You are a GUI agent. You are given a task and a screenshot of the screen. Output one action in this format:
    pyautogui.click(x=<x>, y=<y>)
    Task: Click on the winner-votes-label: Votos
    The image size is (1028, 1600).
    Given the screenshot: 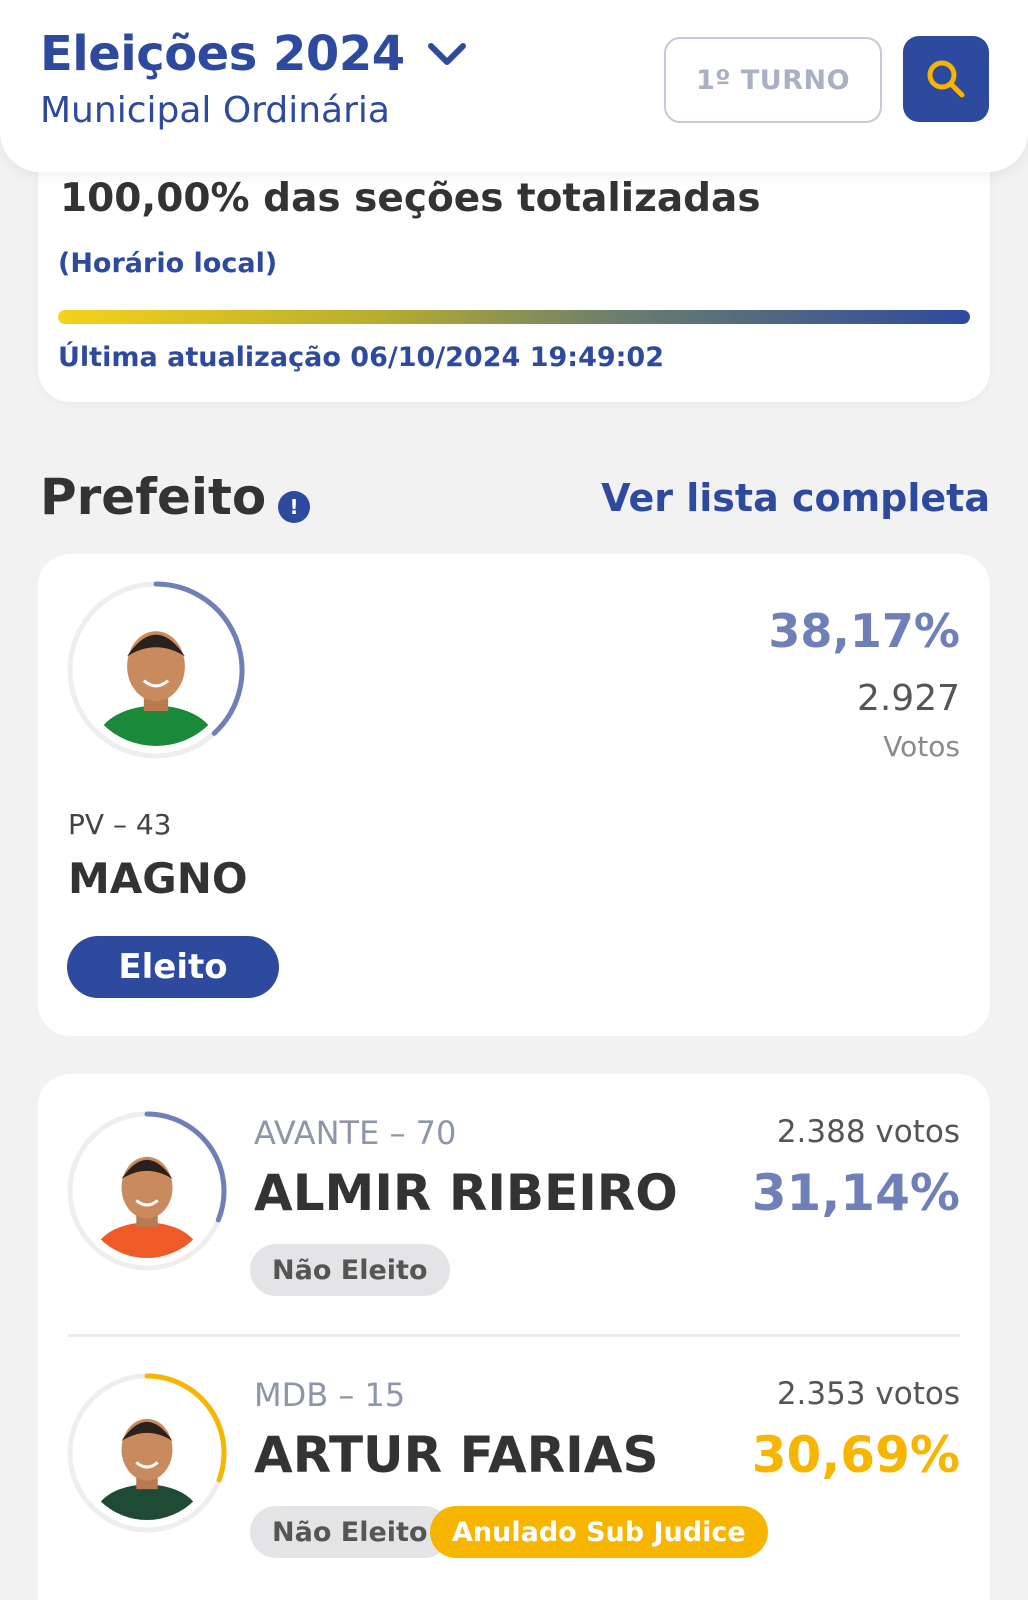 What is the action you would take?
    pyautogui.click(x=921, y=746)
    